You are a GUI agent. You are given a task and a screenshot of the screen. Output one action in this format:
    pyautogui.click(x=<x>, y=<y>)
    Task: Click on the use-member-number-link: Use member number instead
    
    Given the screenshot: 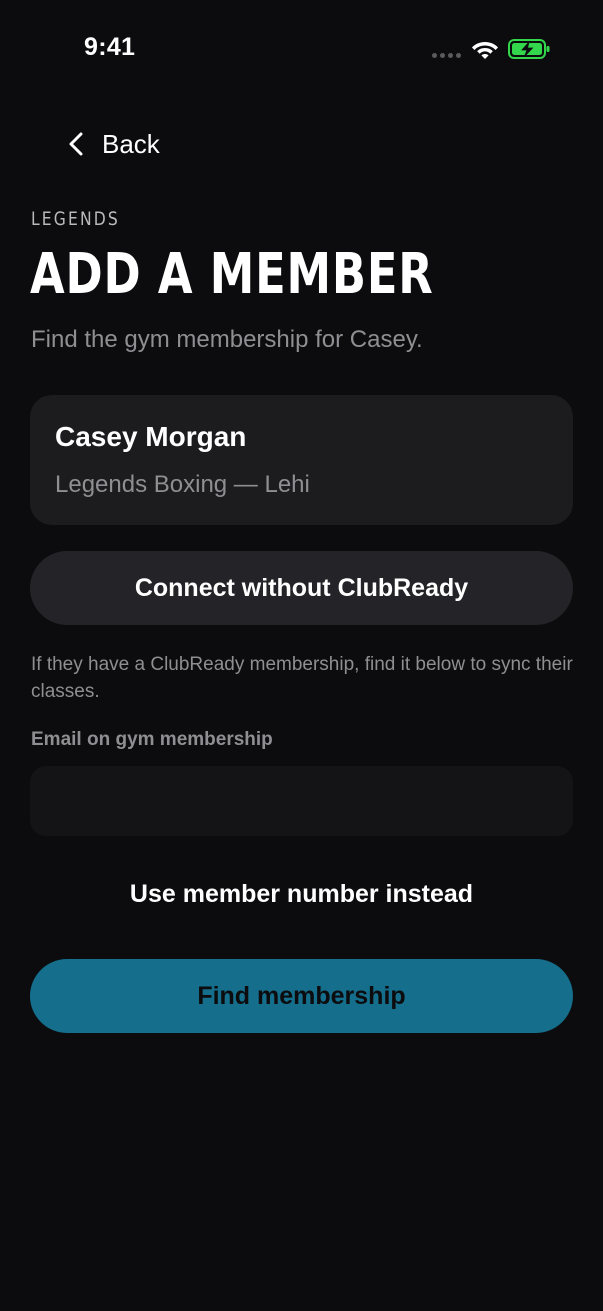 What is the action you would take?
    pyautogui.click(x=301, y=894)
    